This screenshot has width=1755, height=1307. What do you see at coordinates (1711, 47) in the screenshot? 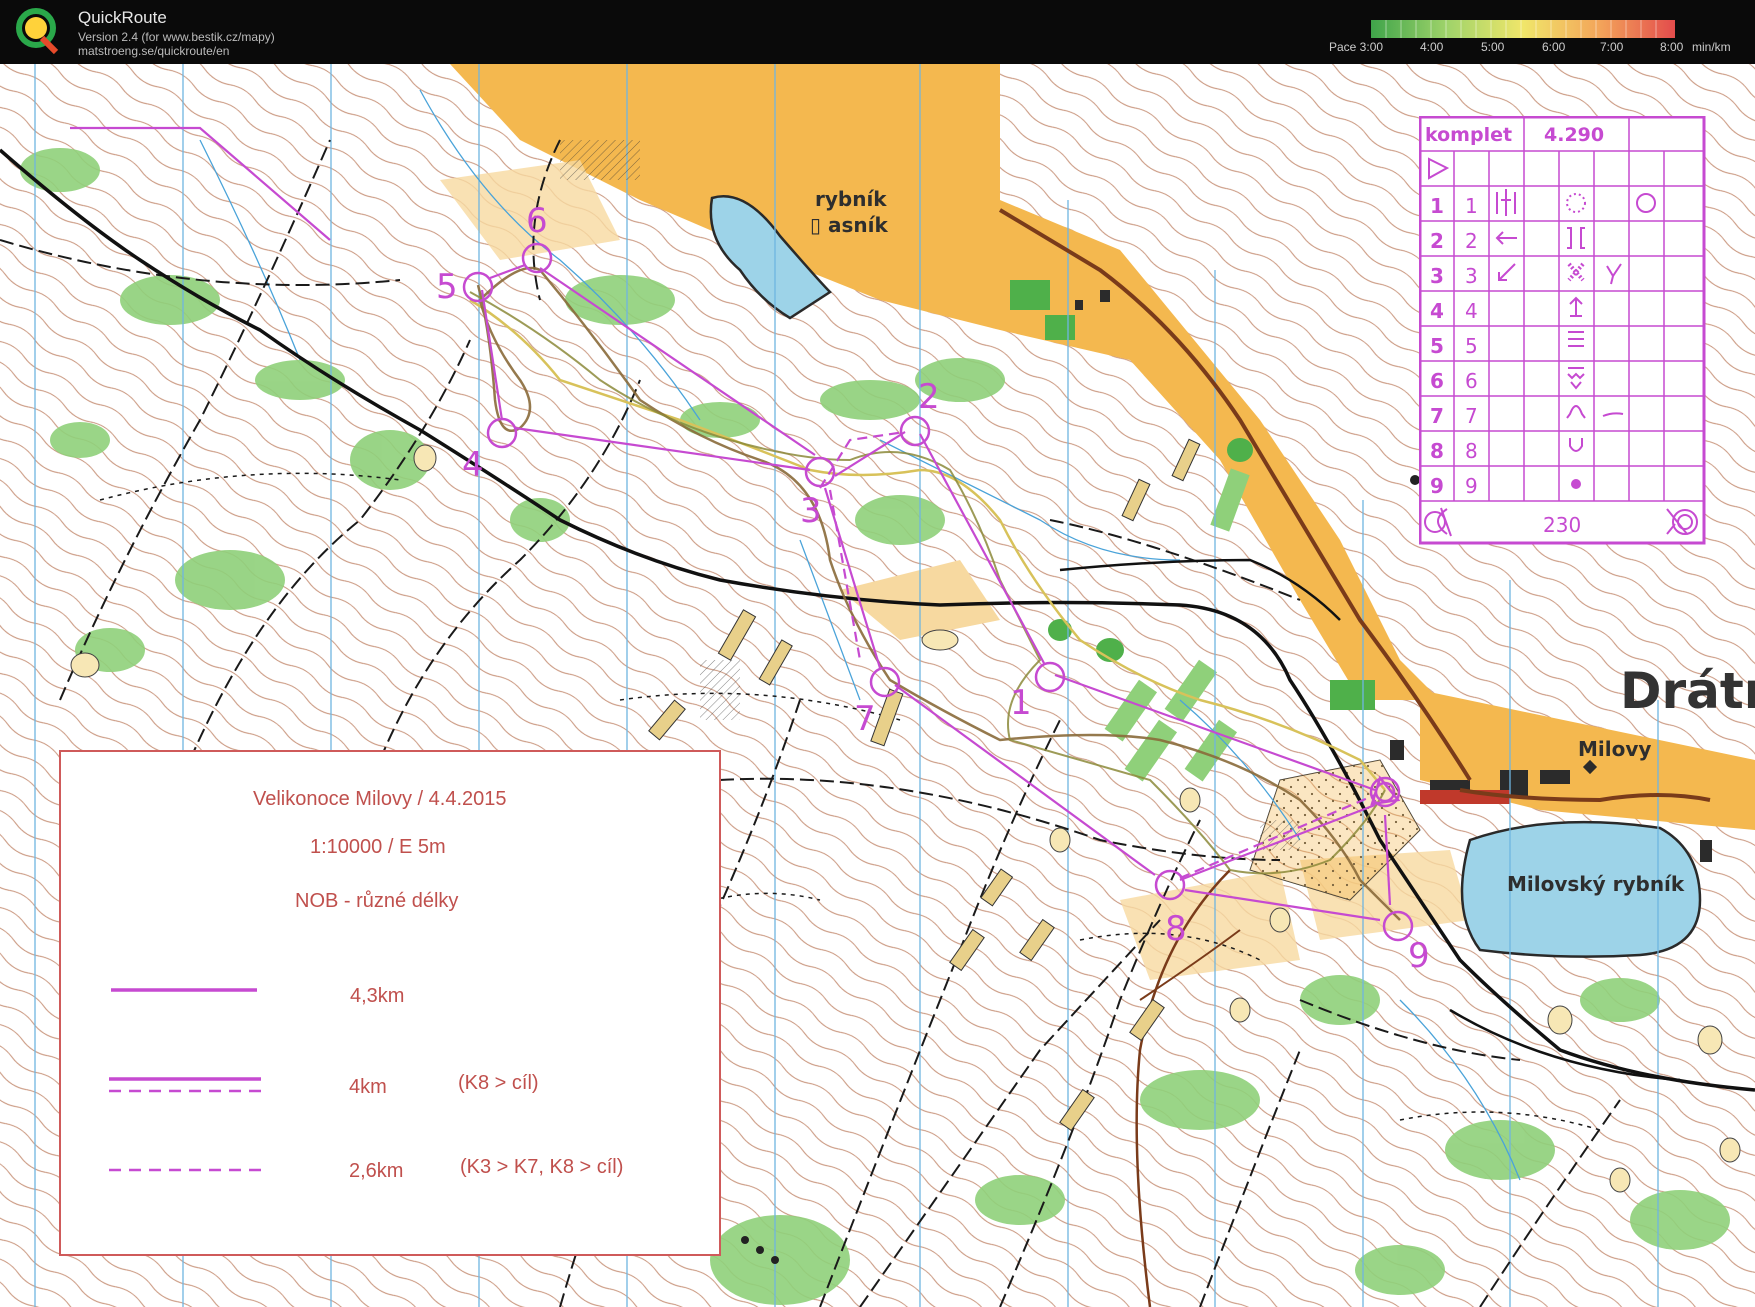
I see `pace-unit-label: min/km` at bounding box center [1711, 47].